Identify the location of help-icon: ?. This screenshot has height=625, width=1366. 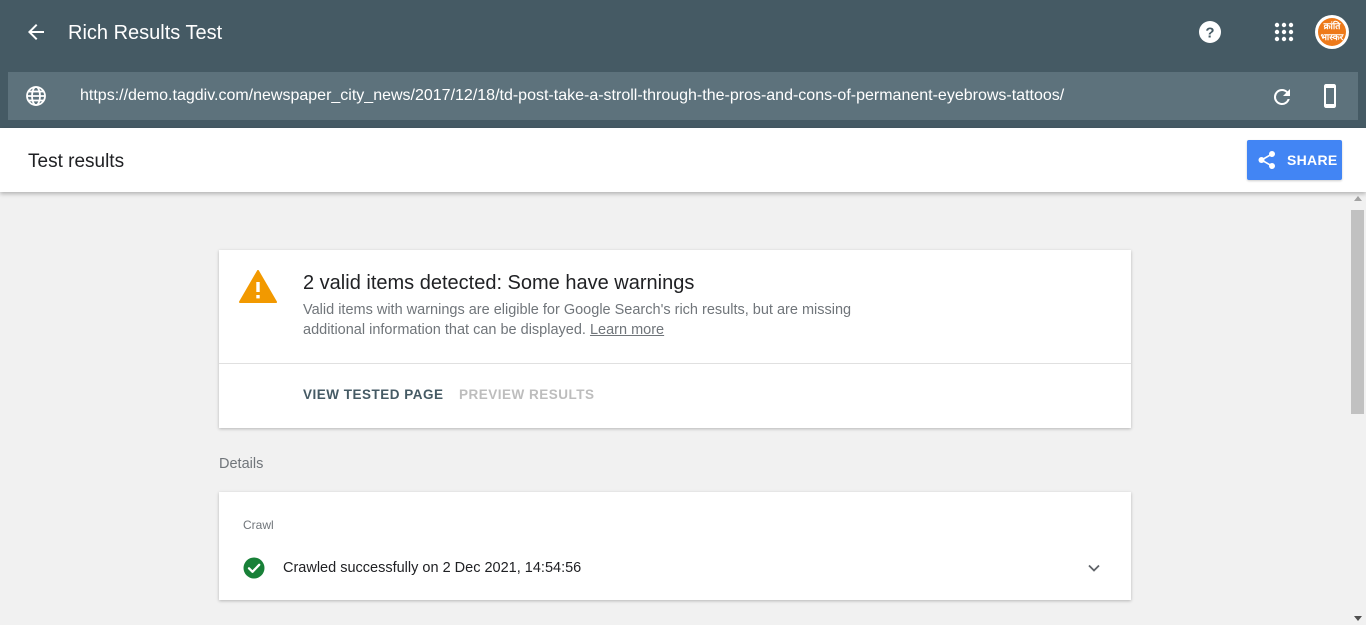
(1210, 32).